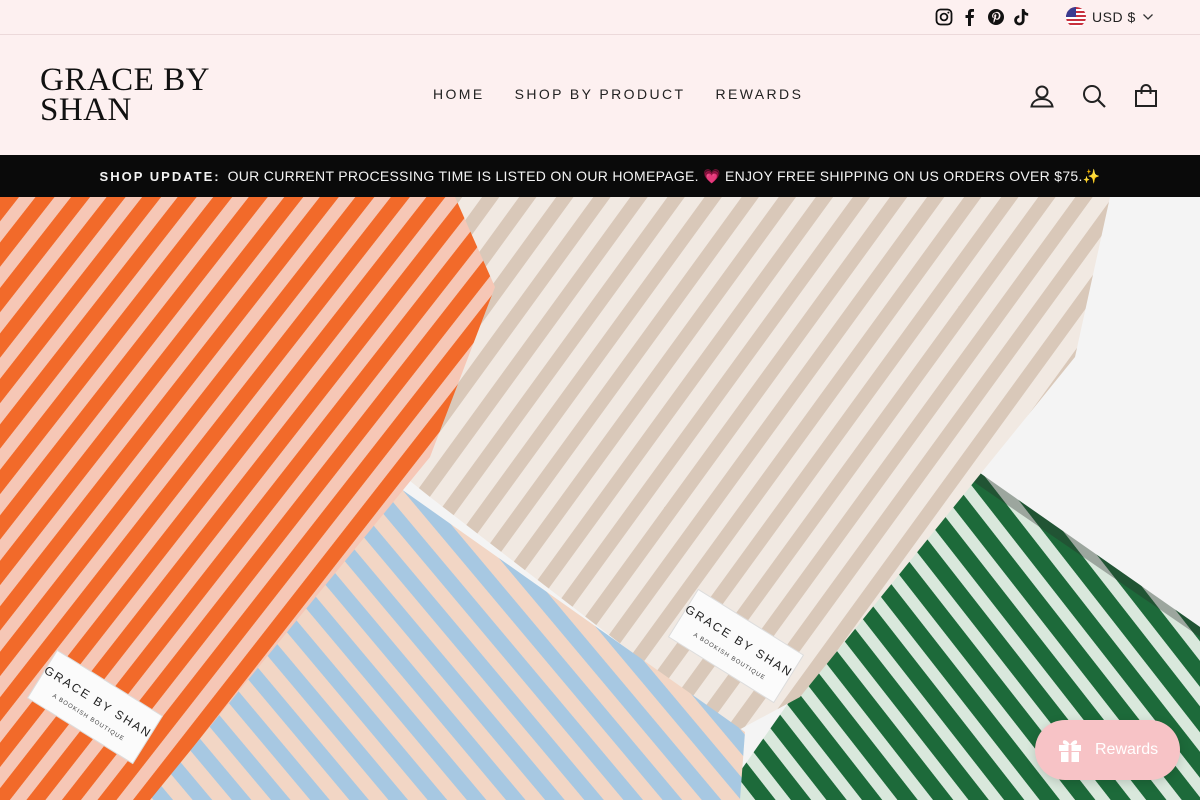 This screenshot has height=800, width=1200. I want to click on site-logo: GRACE BY SHAN, so click(125, 95).